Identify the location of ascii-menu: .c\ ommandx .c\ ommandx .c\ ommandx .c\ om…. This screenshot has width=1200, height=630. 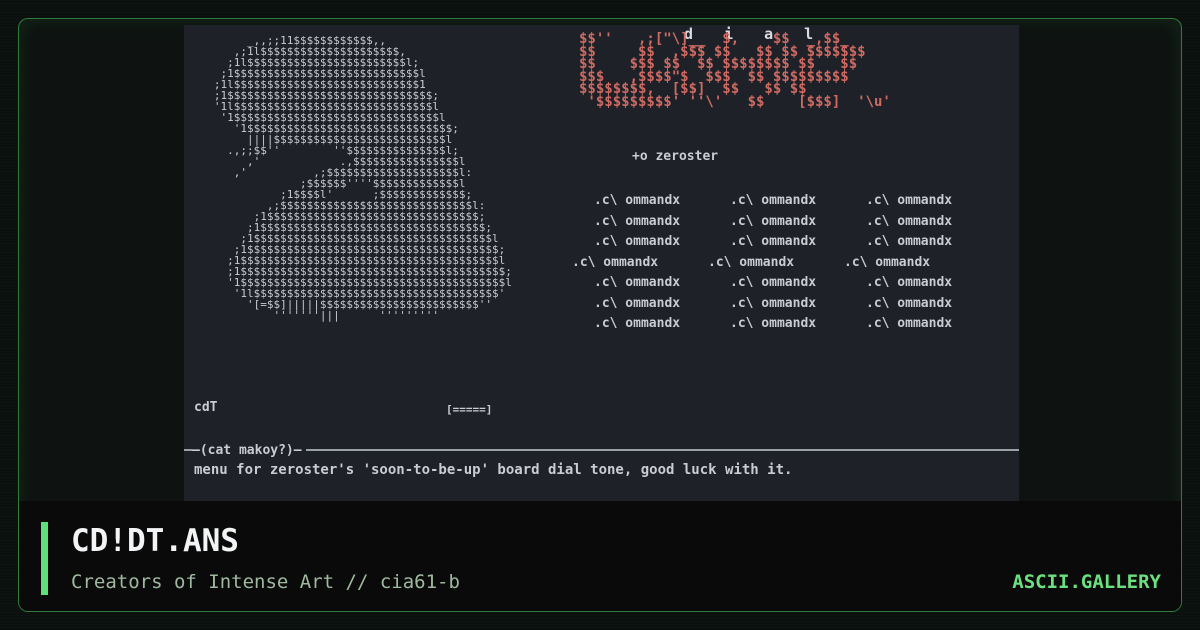
(793, 265).